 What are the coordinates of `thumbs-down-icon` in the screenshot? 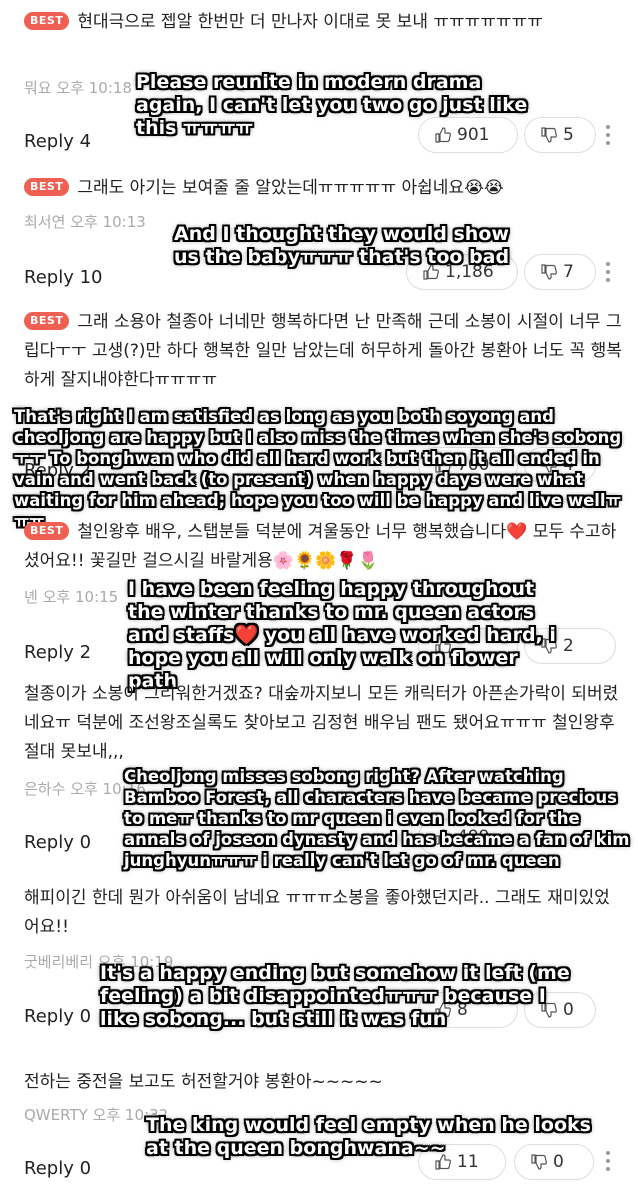 It's located at (549, 272).